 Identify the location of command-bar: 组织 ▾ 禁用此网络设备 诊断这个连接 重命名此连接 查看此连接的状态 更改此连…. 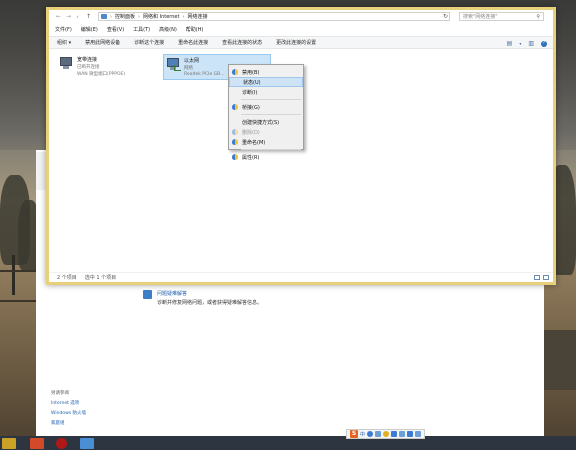
(301, 42).